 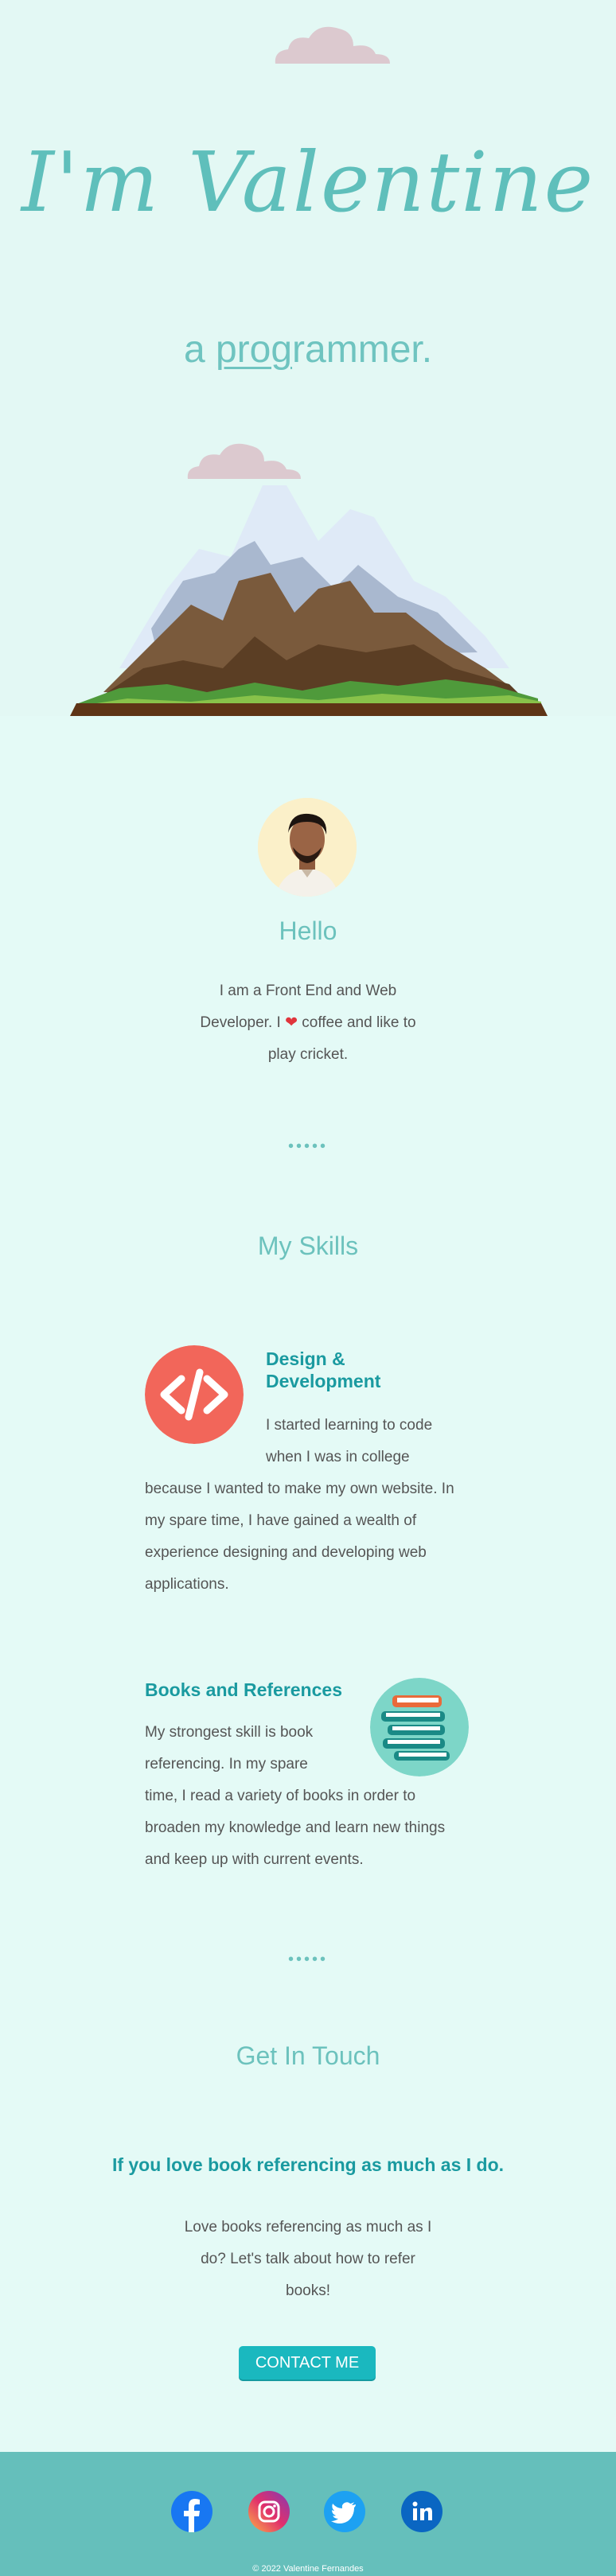 What do you see at coordinates (422, 2512) in the screenshot?
I see `linkedin-icon` at bounding box center [422, 2512].